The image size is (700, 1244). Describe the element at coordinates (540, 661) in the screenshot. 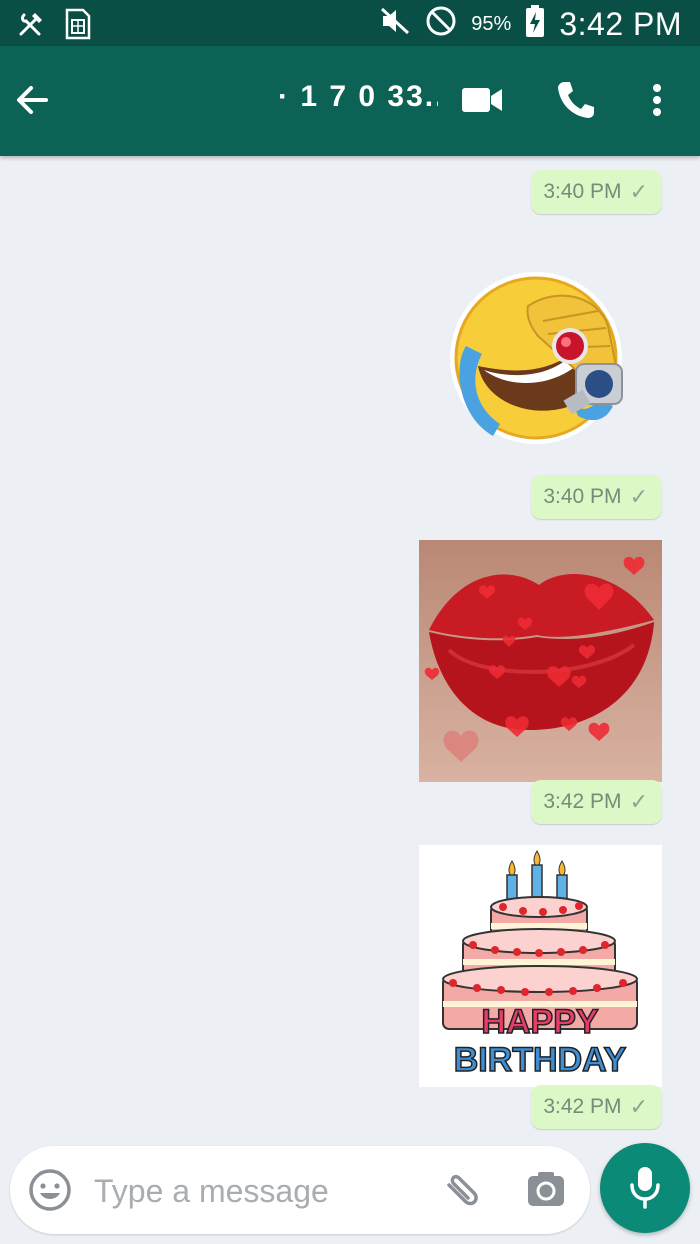

I see `red-lips-hearts-sticker` at that location.